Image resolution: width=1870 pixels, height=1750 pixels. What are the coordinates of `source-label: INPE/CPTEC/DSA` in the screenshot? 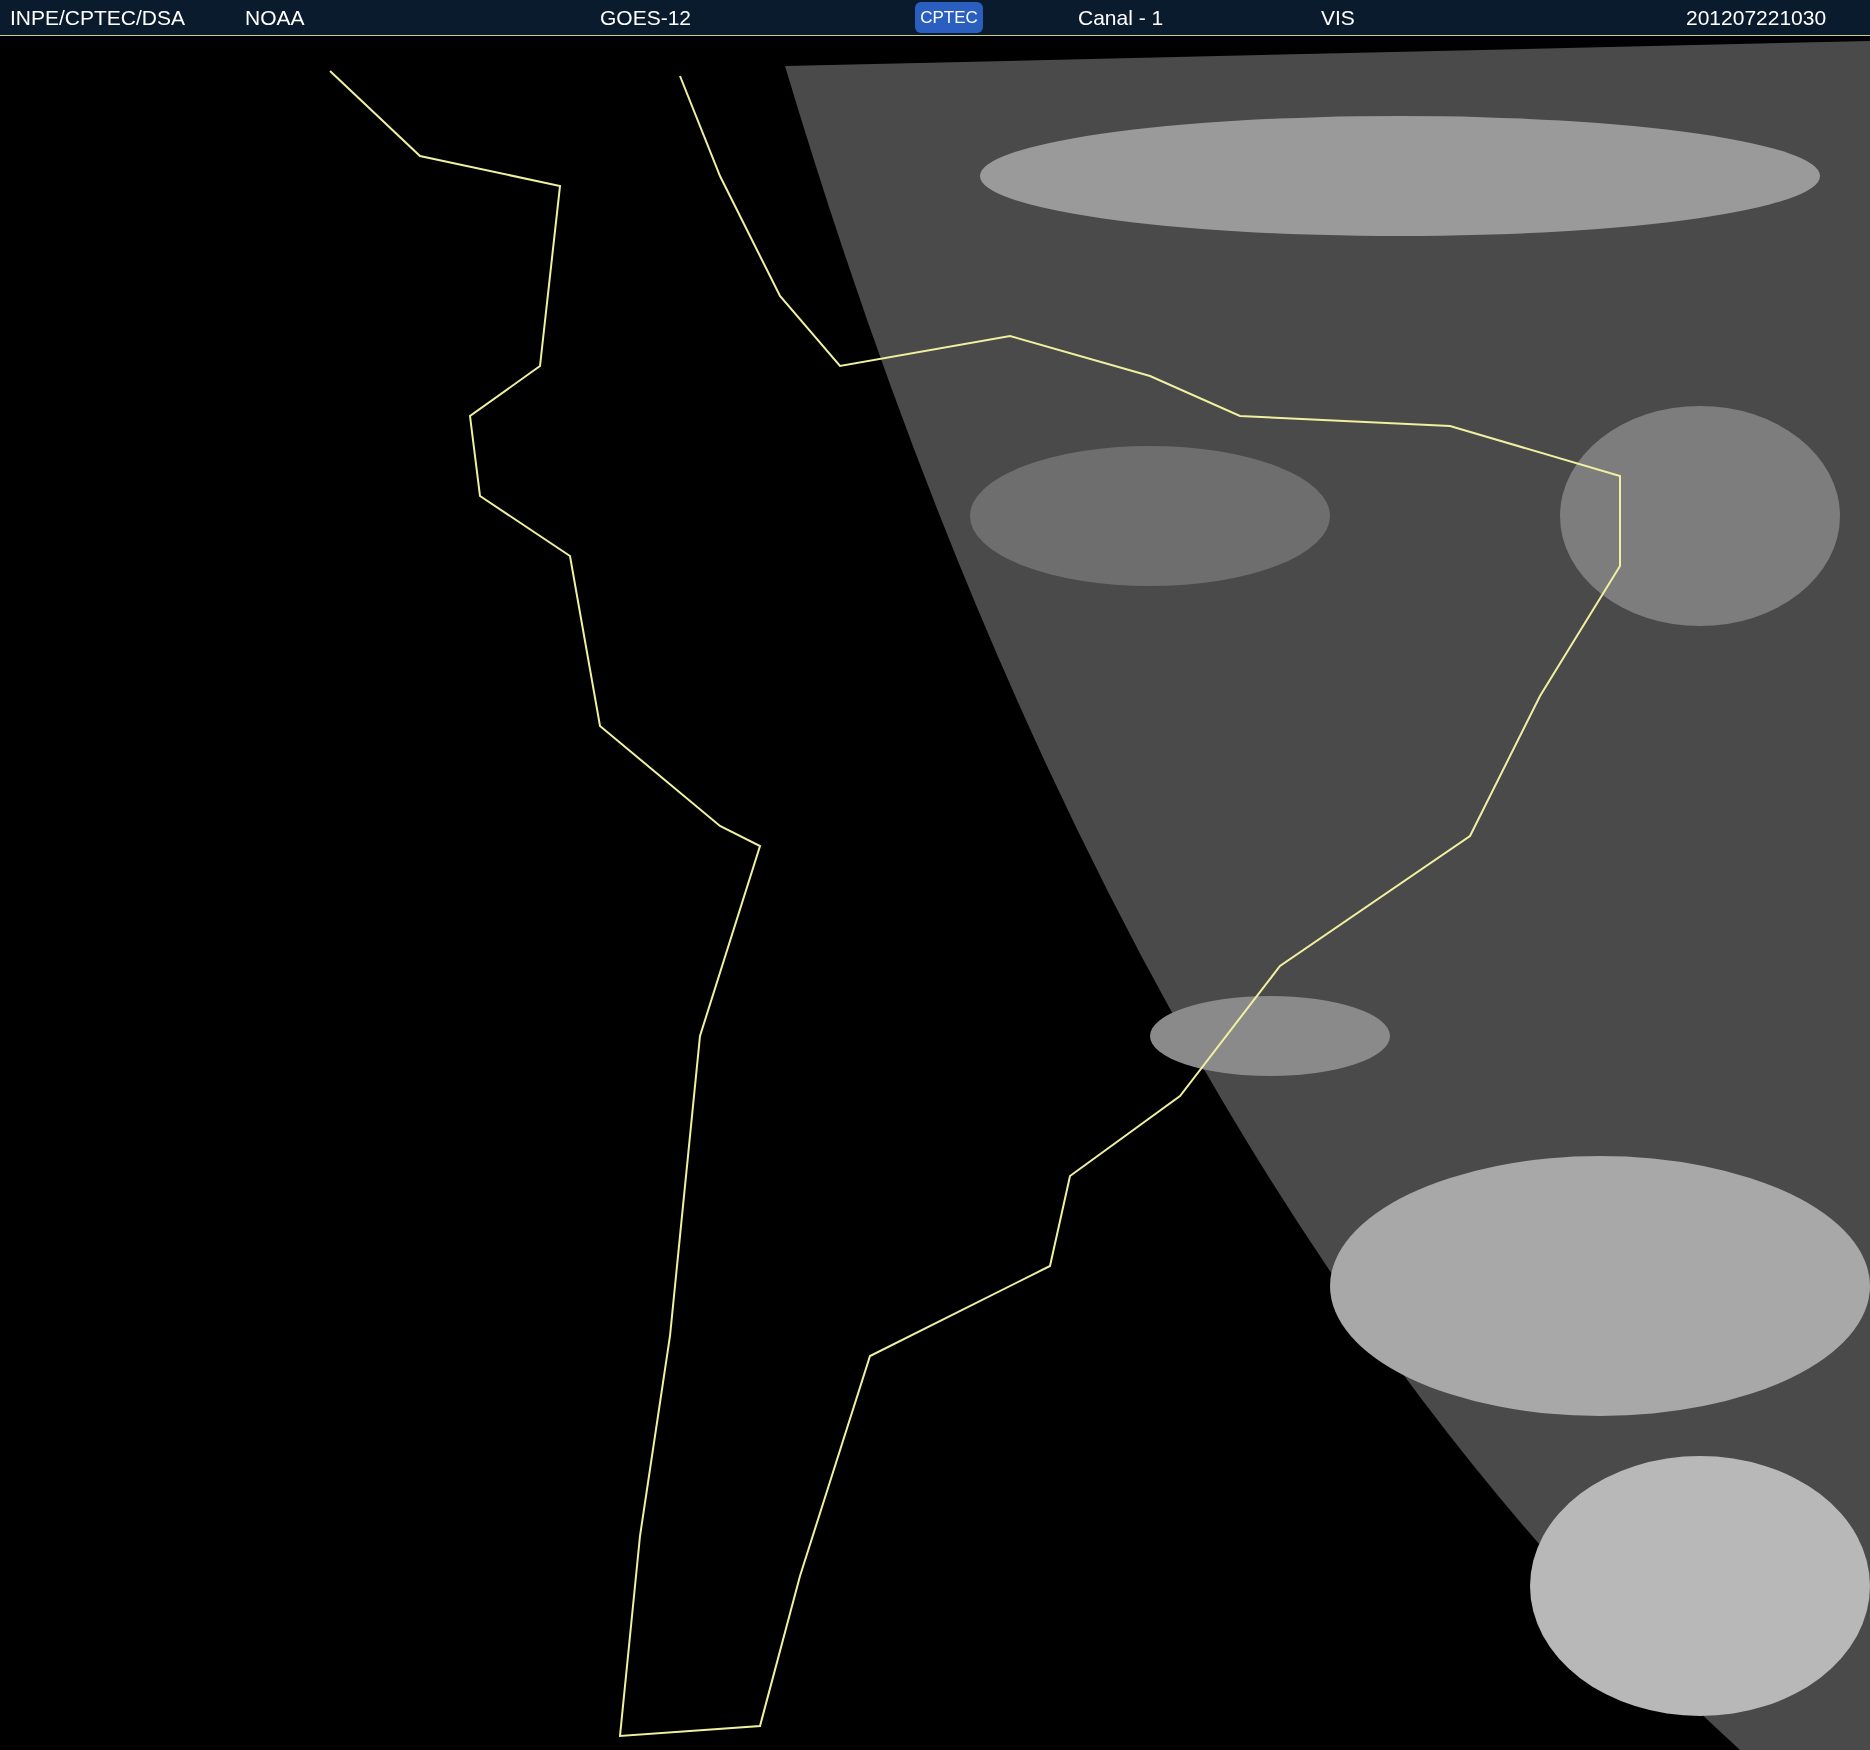 It's located at (98, 17).